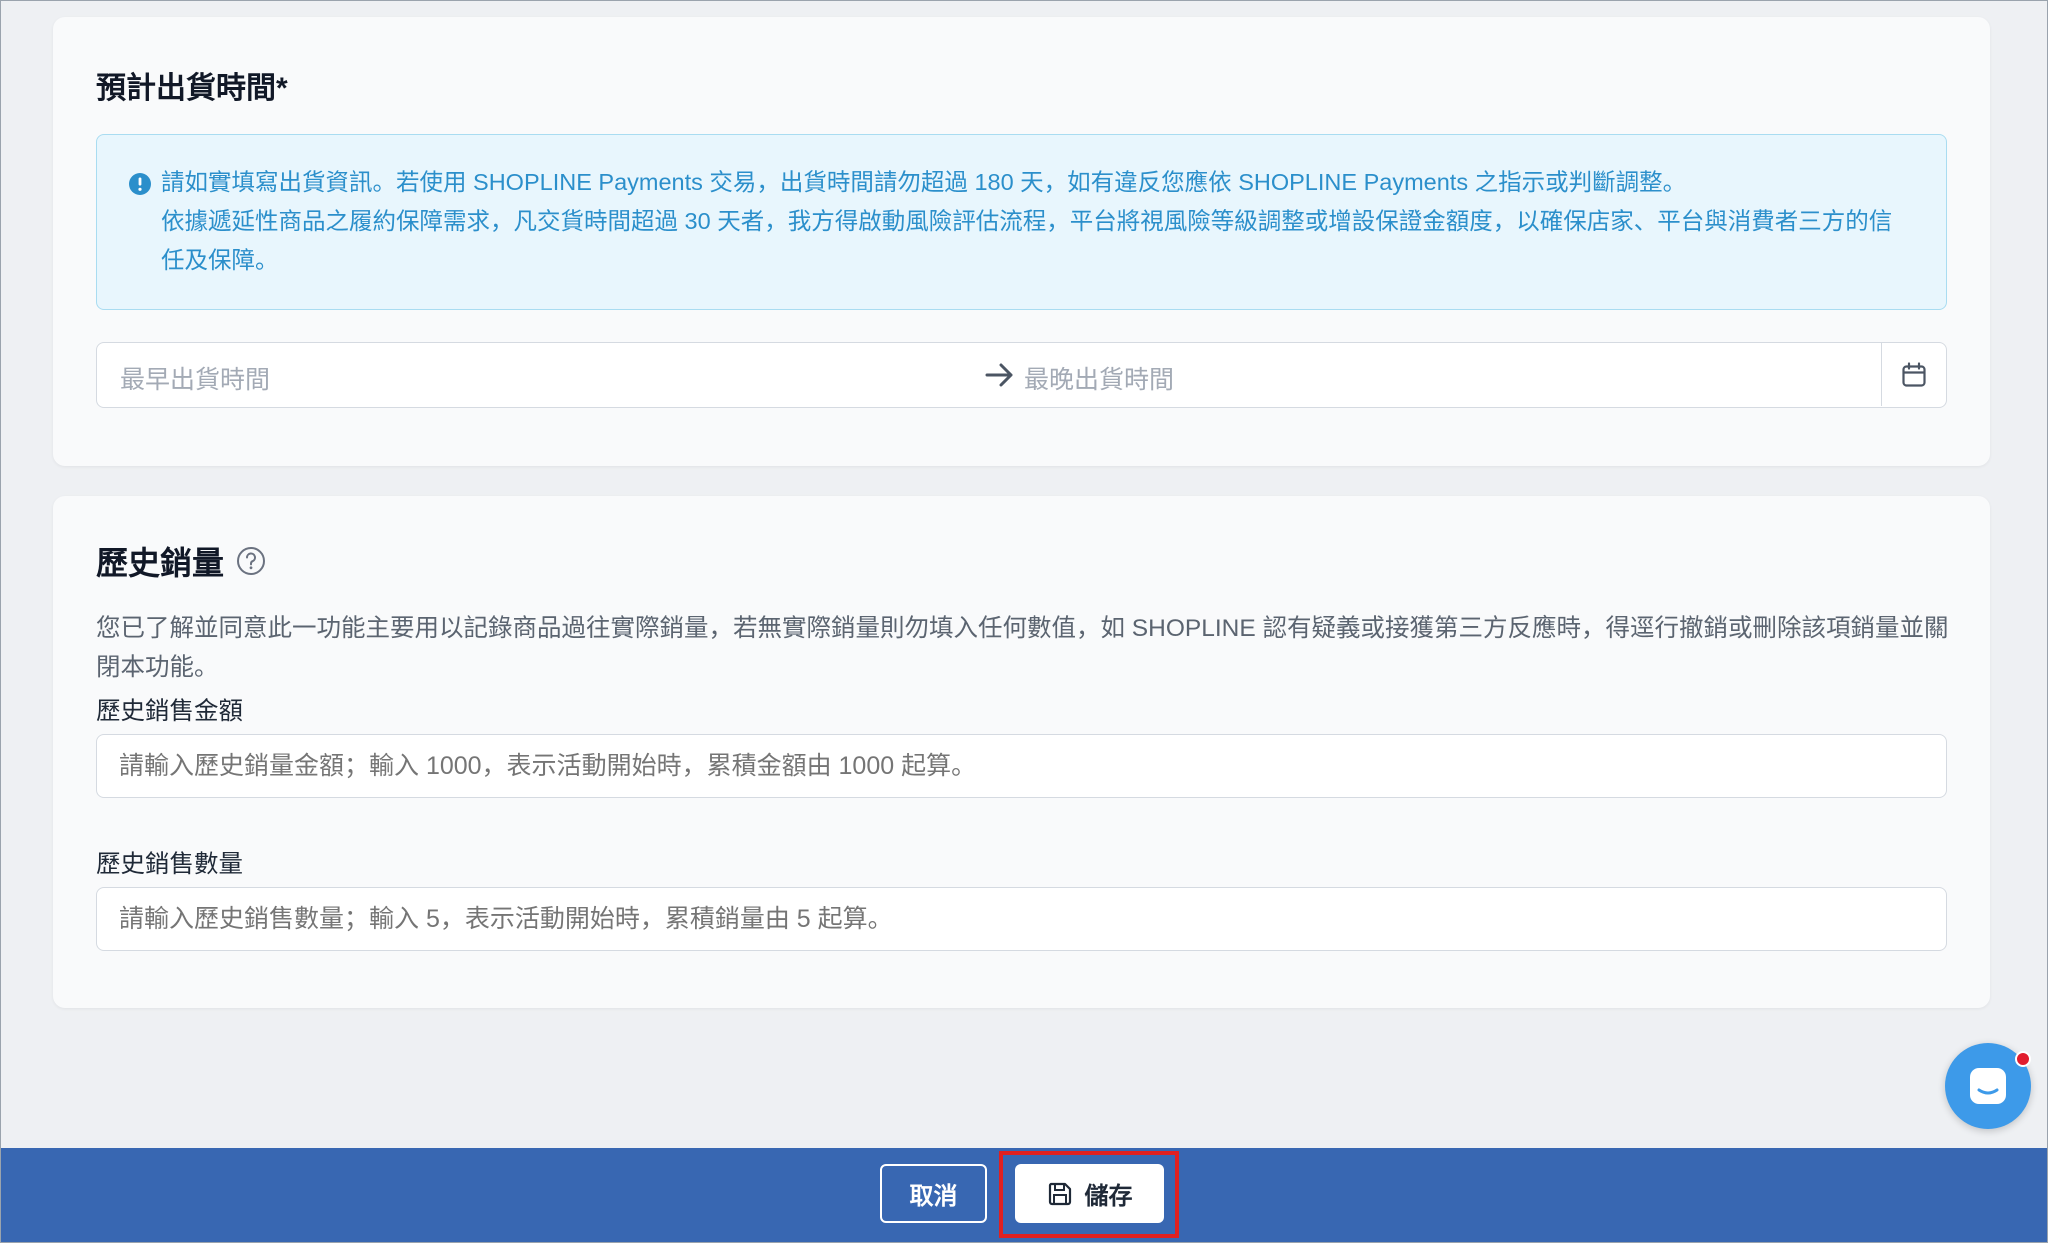  Describe the element at coordinates (1021, 766) in the screenshot. I see `history-amount-input` at that location.